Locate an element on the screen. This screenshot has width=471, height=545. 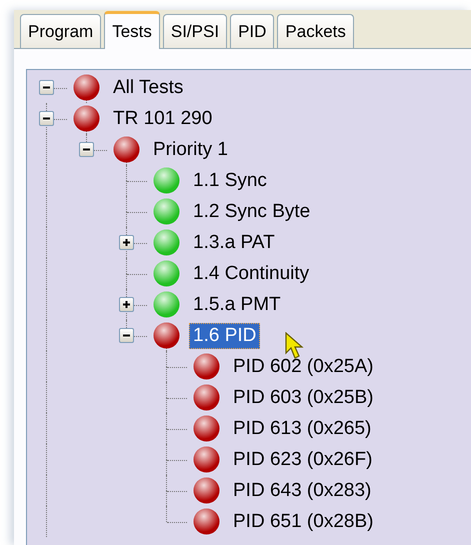
tree-item-label: 1.6 PID is located at coordinates (224, 335).